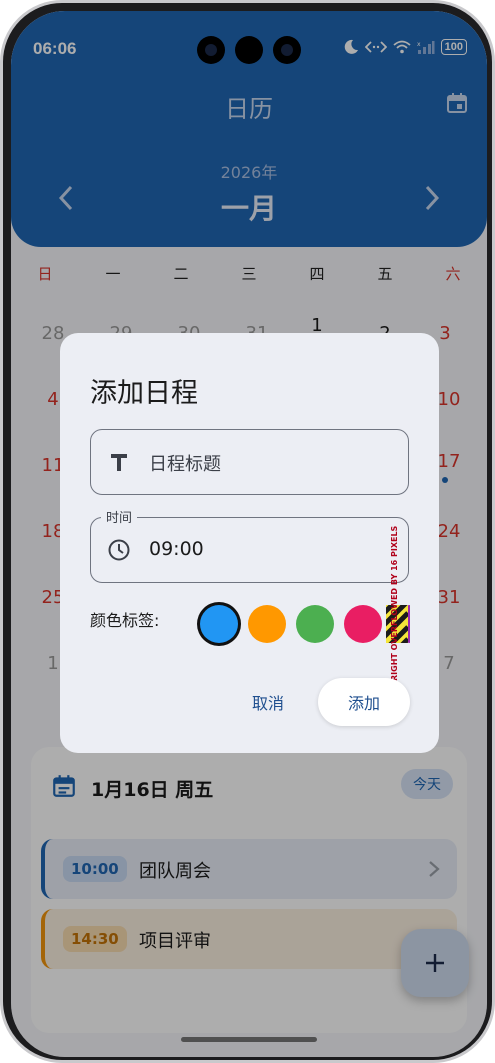 This screenshot has height=1063, width=495. I want to click on add-button: 添加, so click(364, 702).